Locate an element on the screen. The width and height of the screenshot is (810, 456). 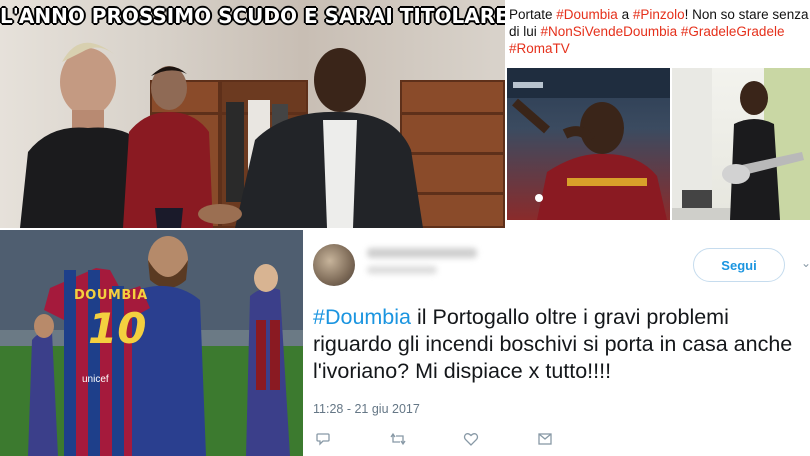
instagram-hashtag: #RomaTV is located at coordinates (539, 48).